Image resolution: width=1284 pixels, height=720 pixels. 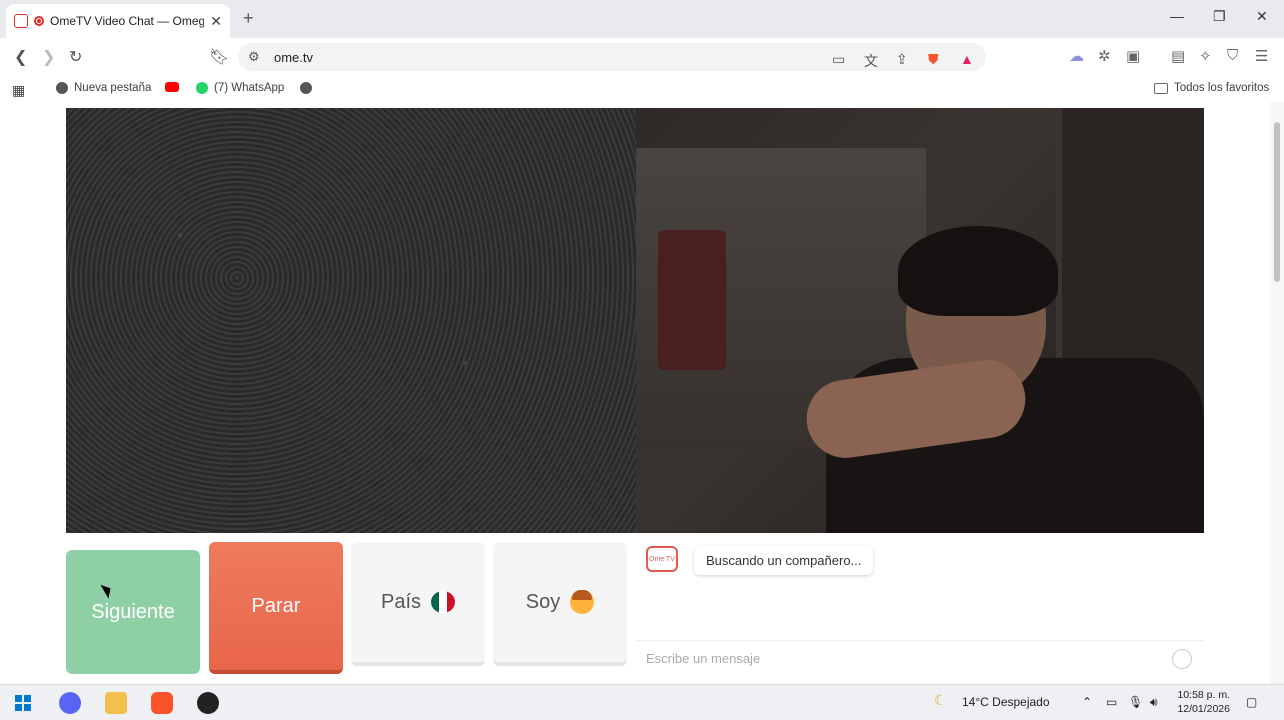 What do you see at coordinates (902, 59) in the screenshot?
I see `share-icon: ⇪` at bounding box center [902, 59].